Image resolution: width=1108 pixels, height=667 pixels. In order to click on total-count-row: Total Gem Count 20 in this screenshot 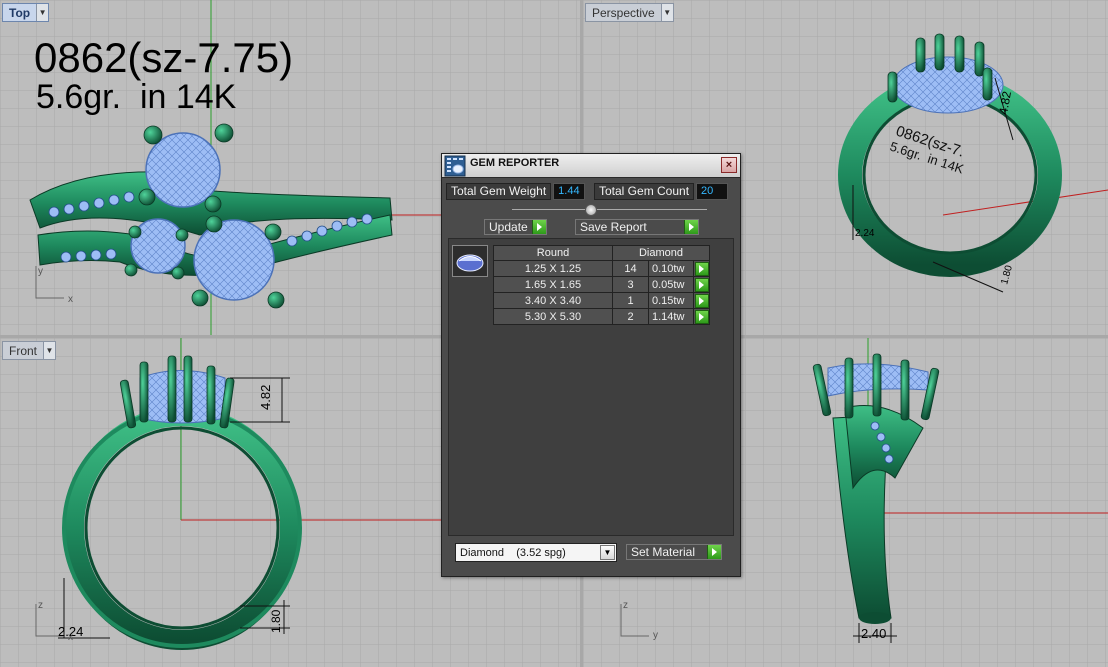, I will do `click(661, 191)`.